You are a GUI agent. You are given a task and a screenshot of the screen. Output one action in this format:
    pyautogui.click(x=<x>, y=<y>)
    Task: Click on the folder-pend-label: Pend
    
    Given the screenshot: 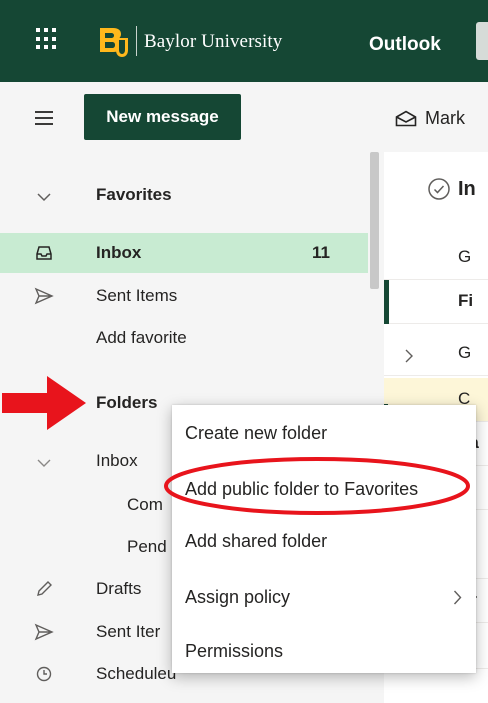 What is the action you would take?
    pyautogui.click(x=147, y=546)
    